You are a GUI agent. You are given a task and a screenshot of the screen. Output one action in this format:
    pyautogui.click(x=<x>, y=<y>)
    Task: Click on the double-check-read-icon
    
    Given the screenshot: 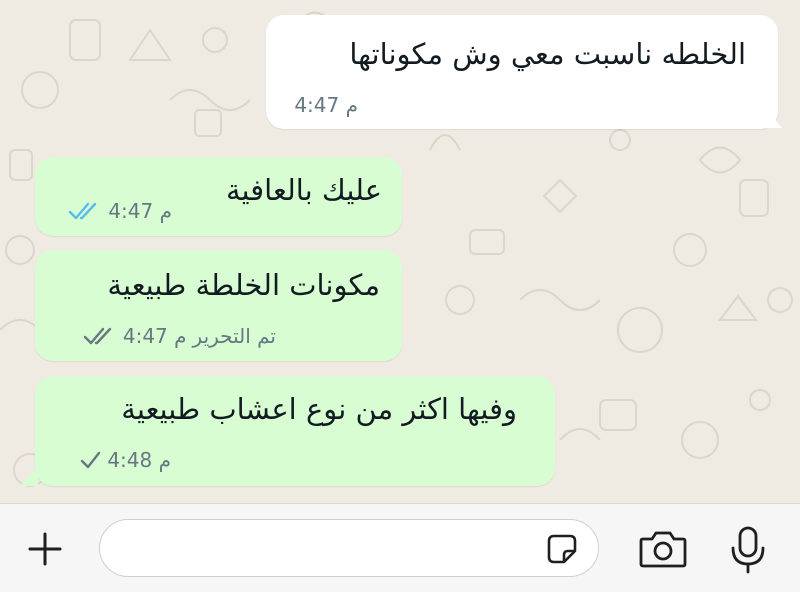 What is the action you would take?
    pyautogui.click(x=83, y=211)
    